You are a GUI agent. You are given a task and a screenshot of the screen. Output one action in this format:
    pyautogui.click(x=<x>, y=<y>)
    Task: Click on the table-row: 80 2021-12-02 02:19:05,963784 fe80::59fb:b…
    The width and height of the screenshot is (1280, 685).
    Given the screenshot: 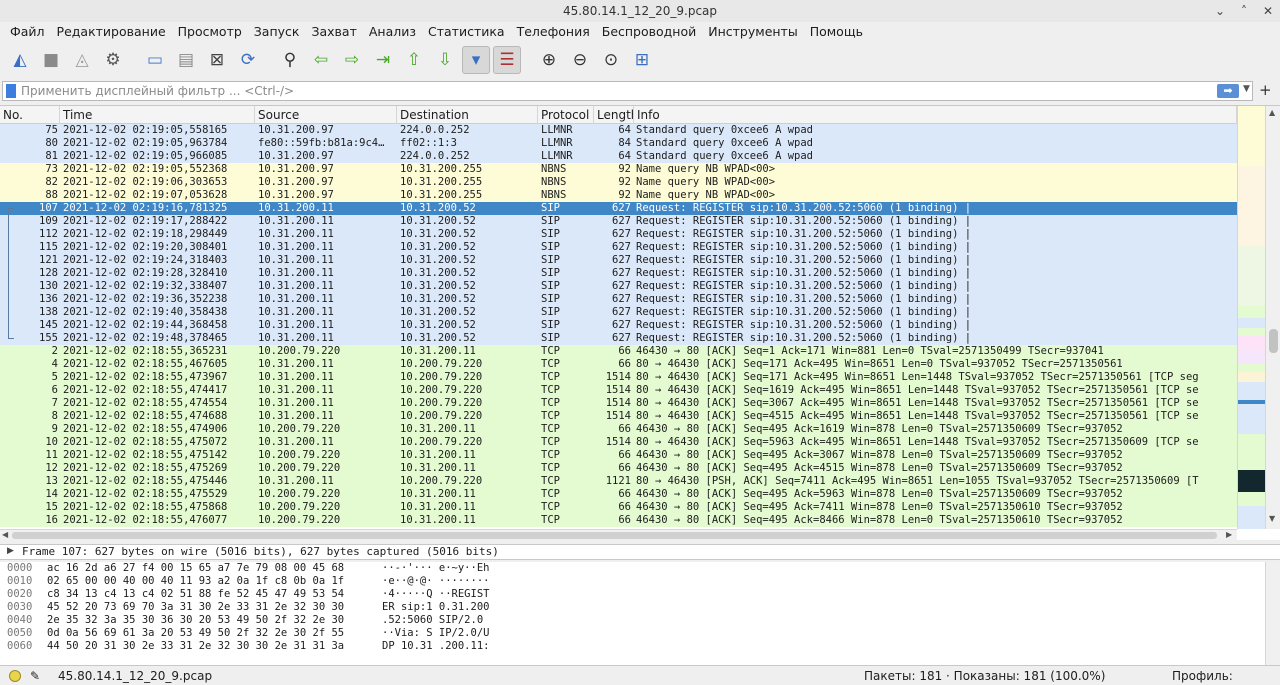 What is the action you would take?
    pyautogui.click(x=618, y=143)
    